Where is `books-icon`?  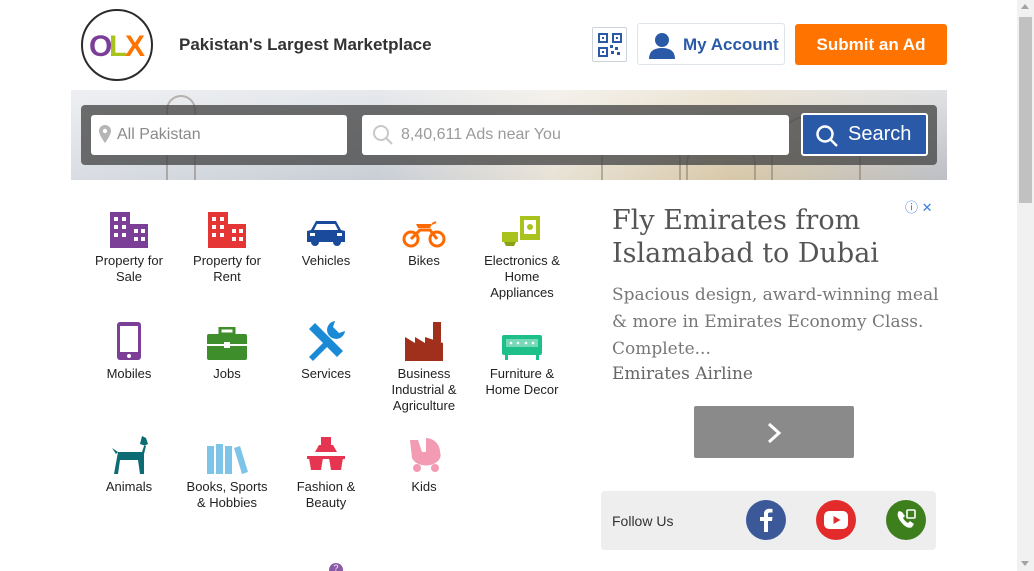 books-icon is located at coordinates (227, 459).